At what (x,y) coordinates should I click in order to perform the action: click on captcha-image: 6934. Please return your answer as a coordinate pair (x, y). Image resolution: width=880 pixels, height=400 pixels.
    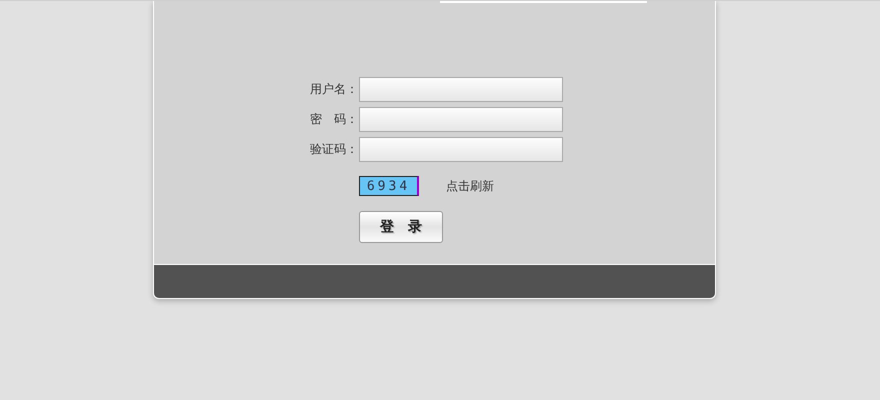
    Looking at the image, I should click on (389, 186).